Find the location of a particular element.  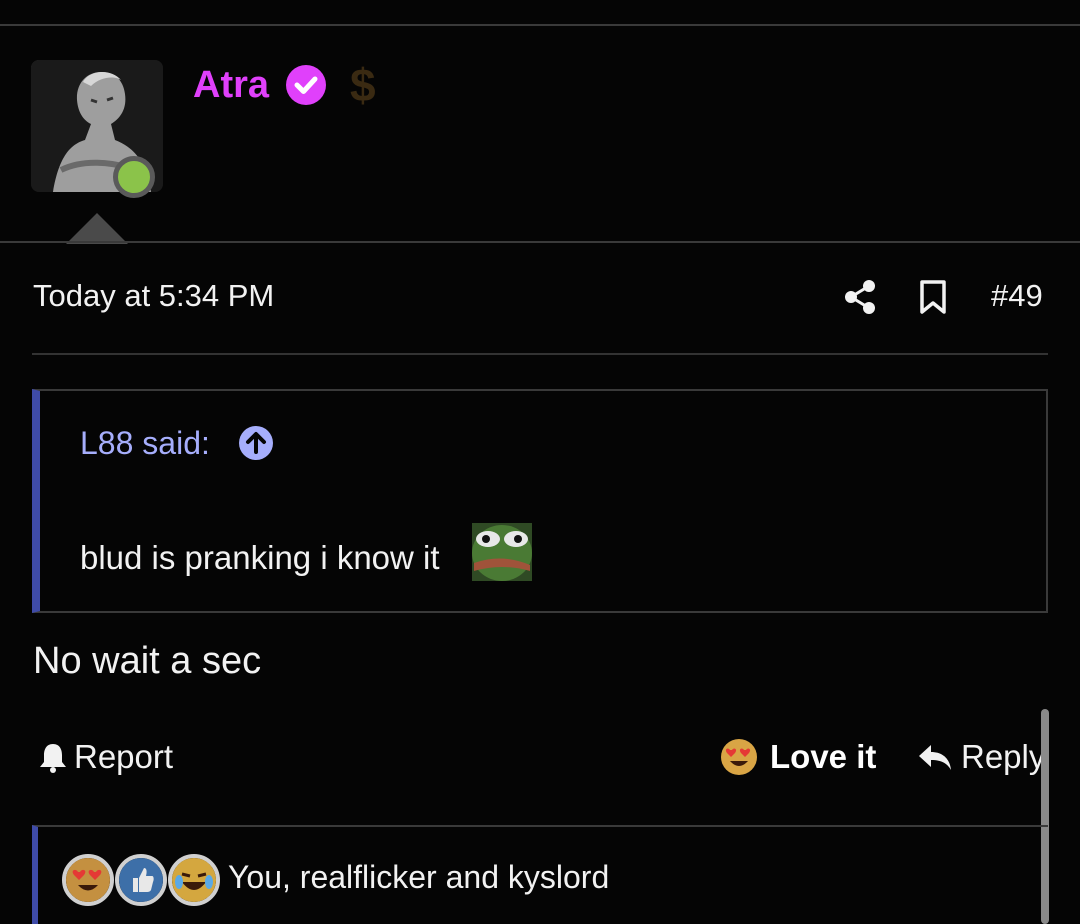

love-reaction-button: Love it is located at coordinates (798, 757).